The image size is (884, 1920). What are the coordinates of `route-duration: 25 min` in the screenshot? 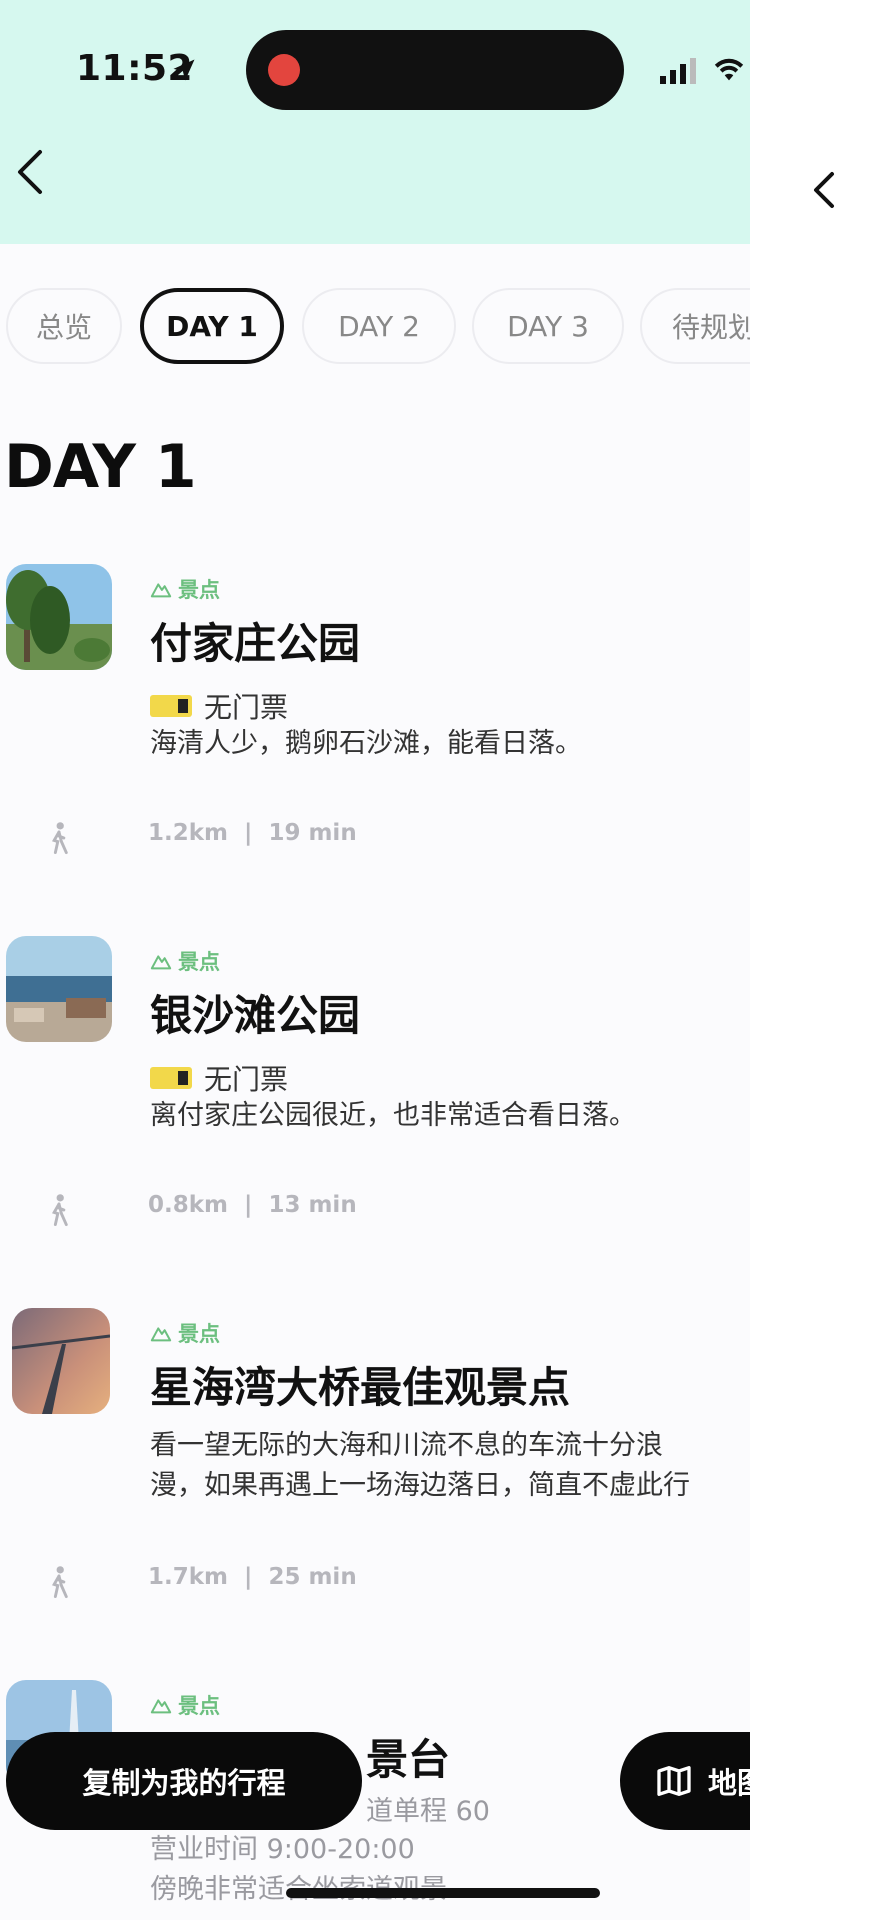 It's located at (312, 1577).